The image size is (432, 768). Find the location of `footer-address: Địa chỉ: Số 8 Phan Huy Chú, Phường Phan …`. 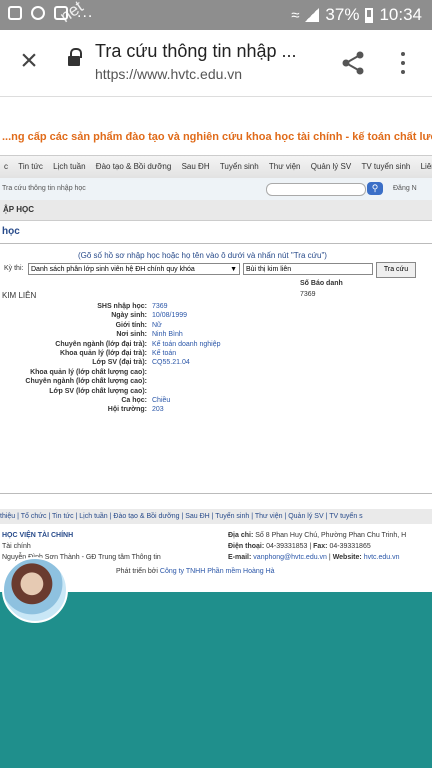

footer-address: Địa chỉ: Số 8 Phan Huy Chú, Phường Phan … is located at coordinates (317, 535).